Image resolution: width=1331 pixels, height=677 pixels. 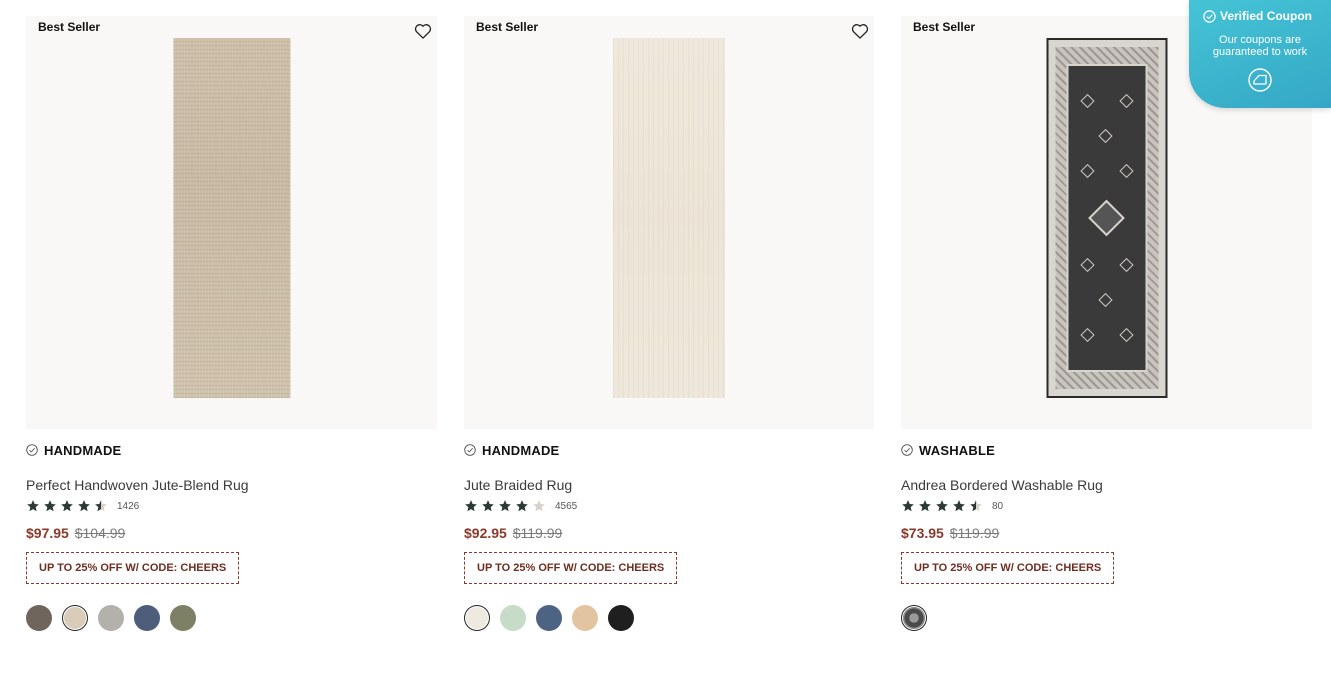 I want to click on original-price: $104.99, so click(x=100, y=533).